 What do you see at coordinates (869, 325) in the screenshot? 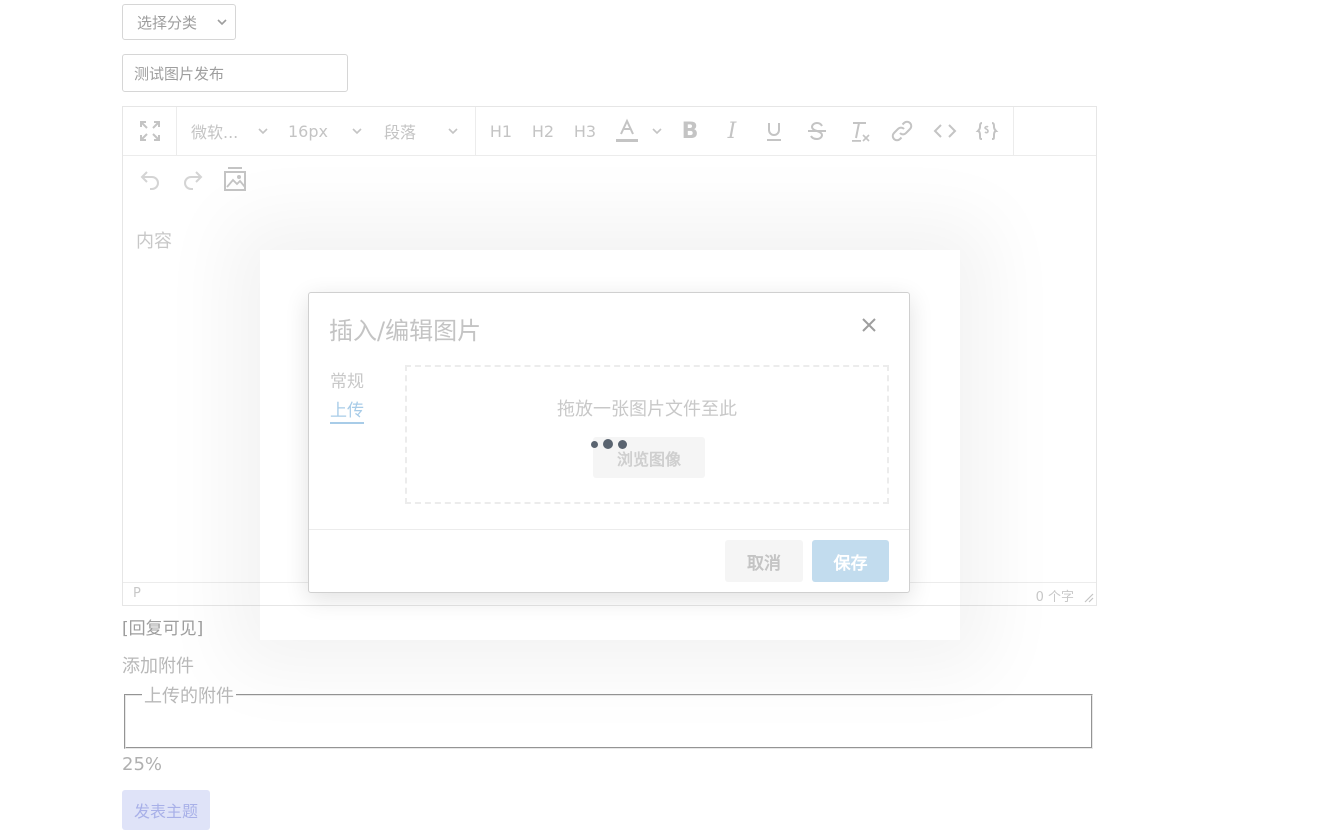
I see `close-icon` at bounding box center [869, 325].